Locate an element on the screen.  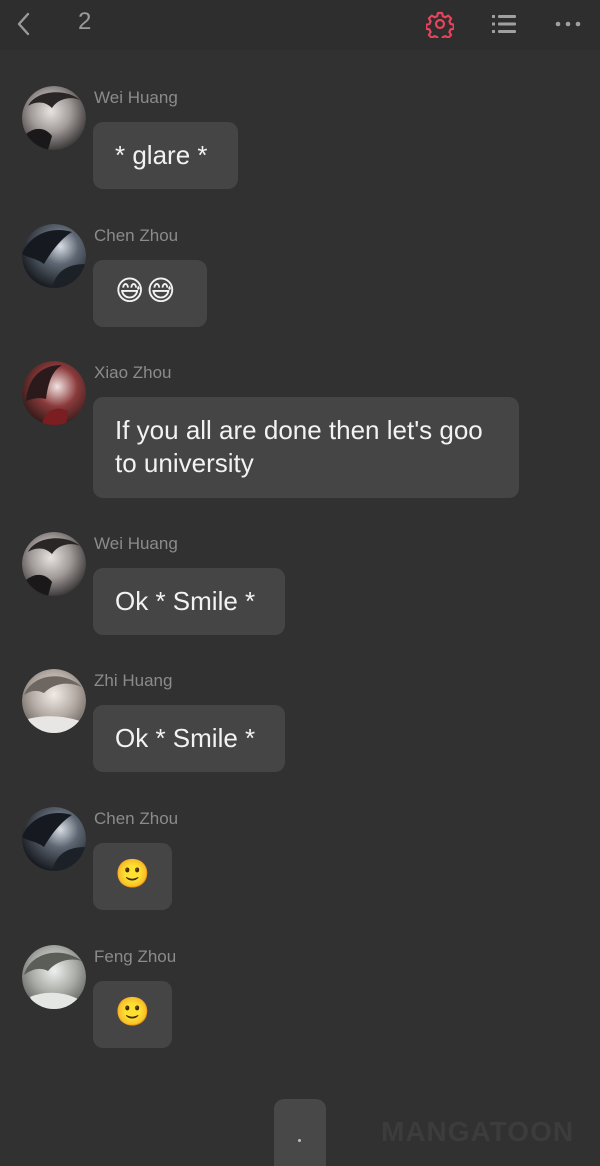
next-message-button is located at coordinates (300, 1132).